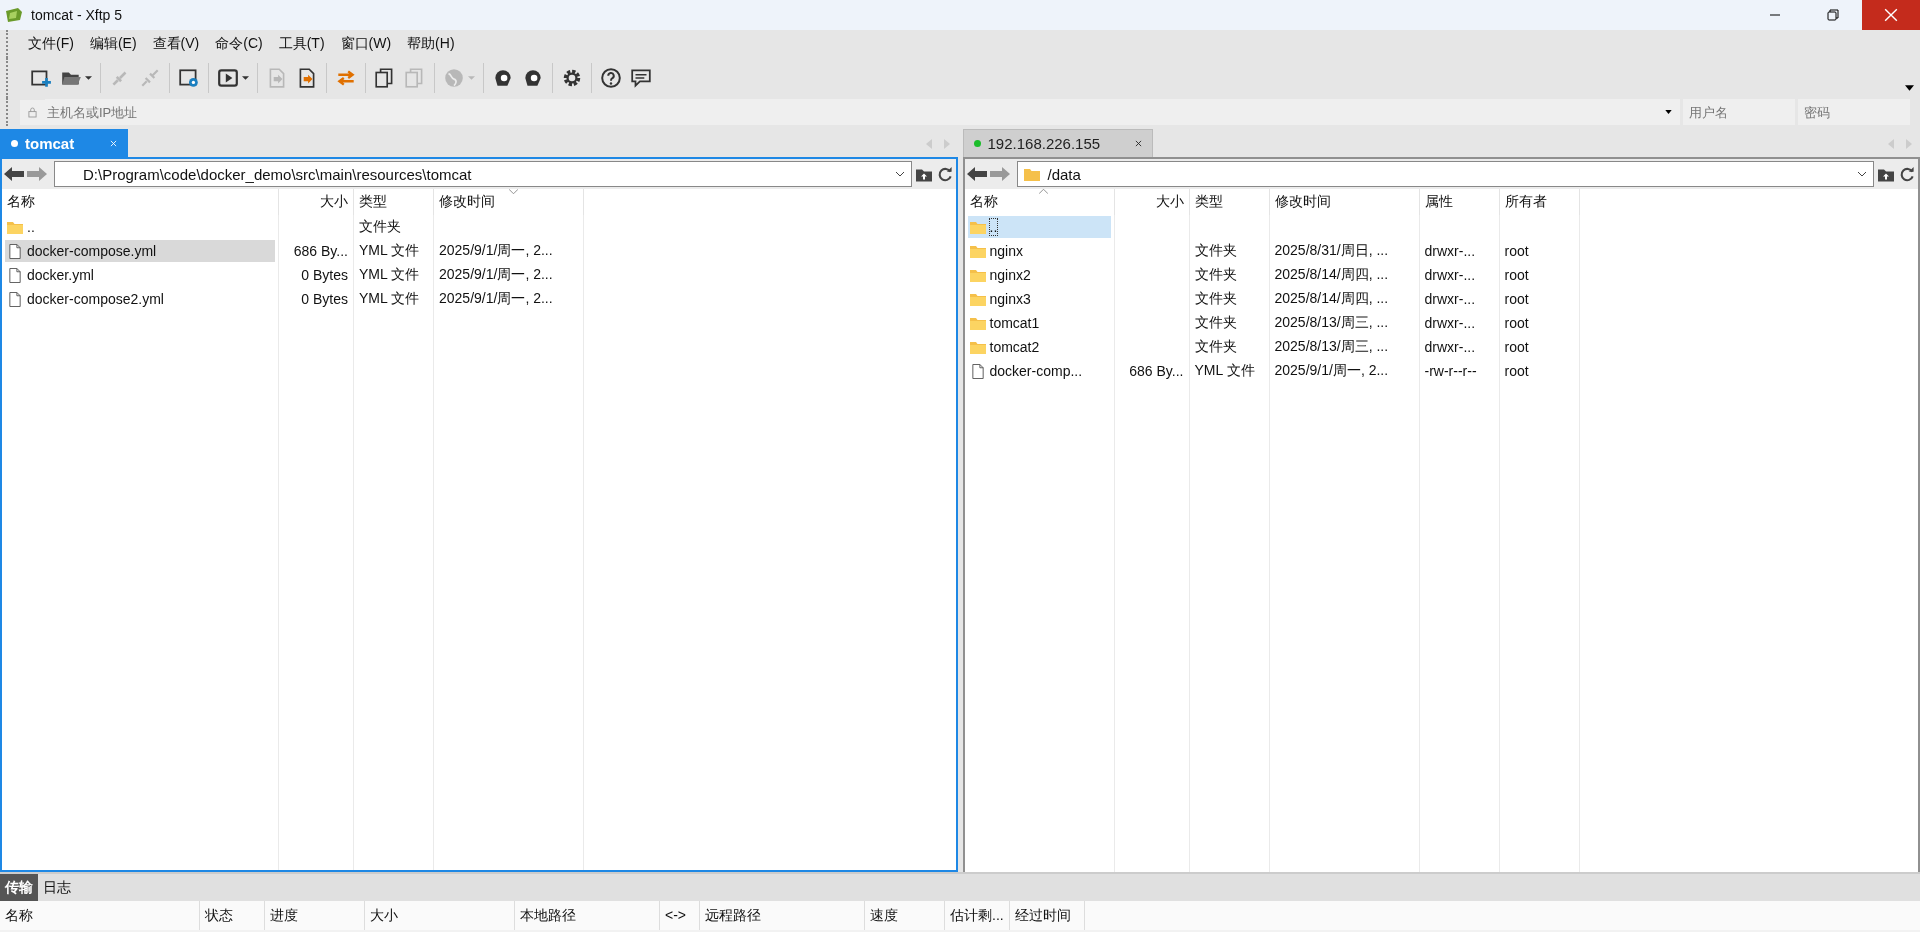  What do you see at coordinates (232, 915) in the screenshot?
I see `column-header: 状态` at bounding box center [232, 915].